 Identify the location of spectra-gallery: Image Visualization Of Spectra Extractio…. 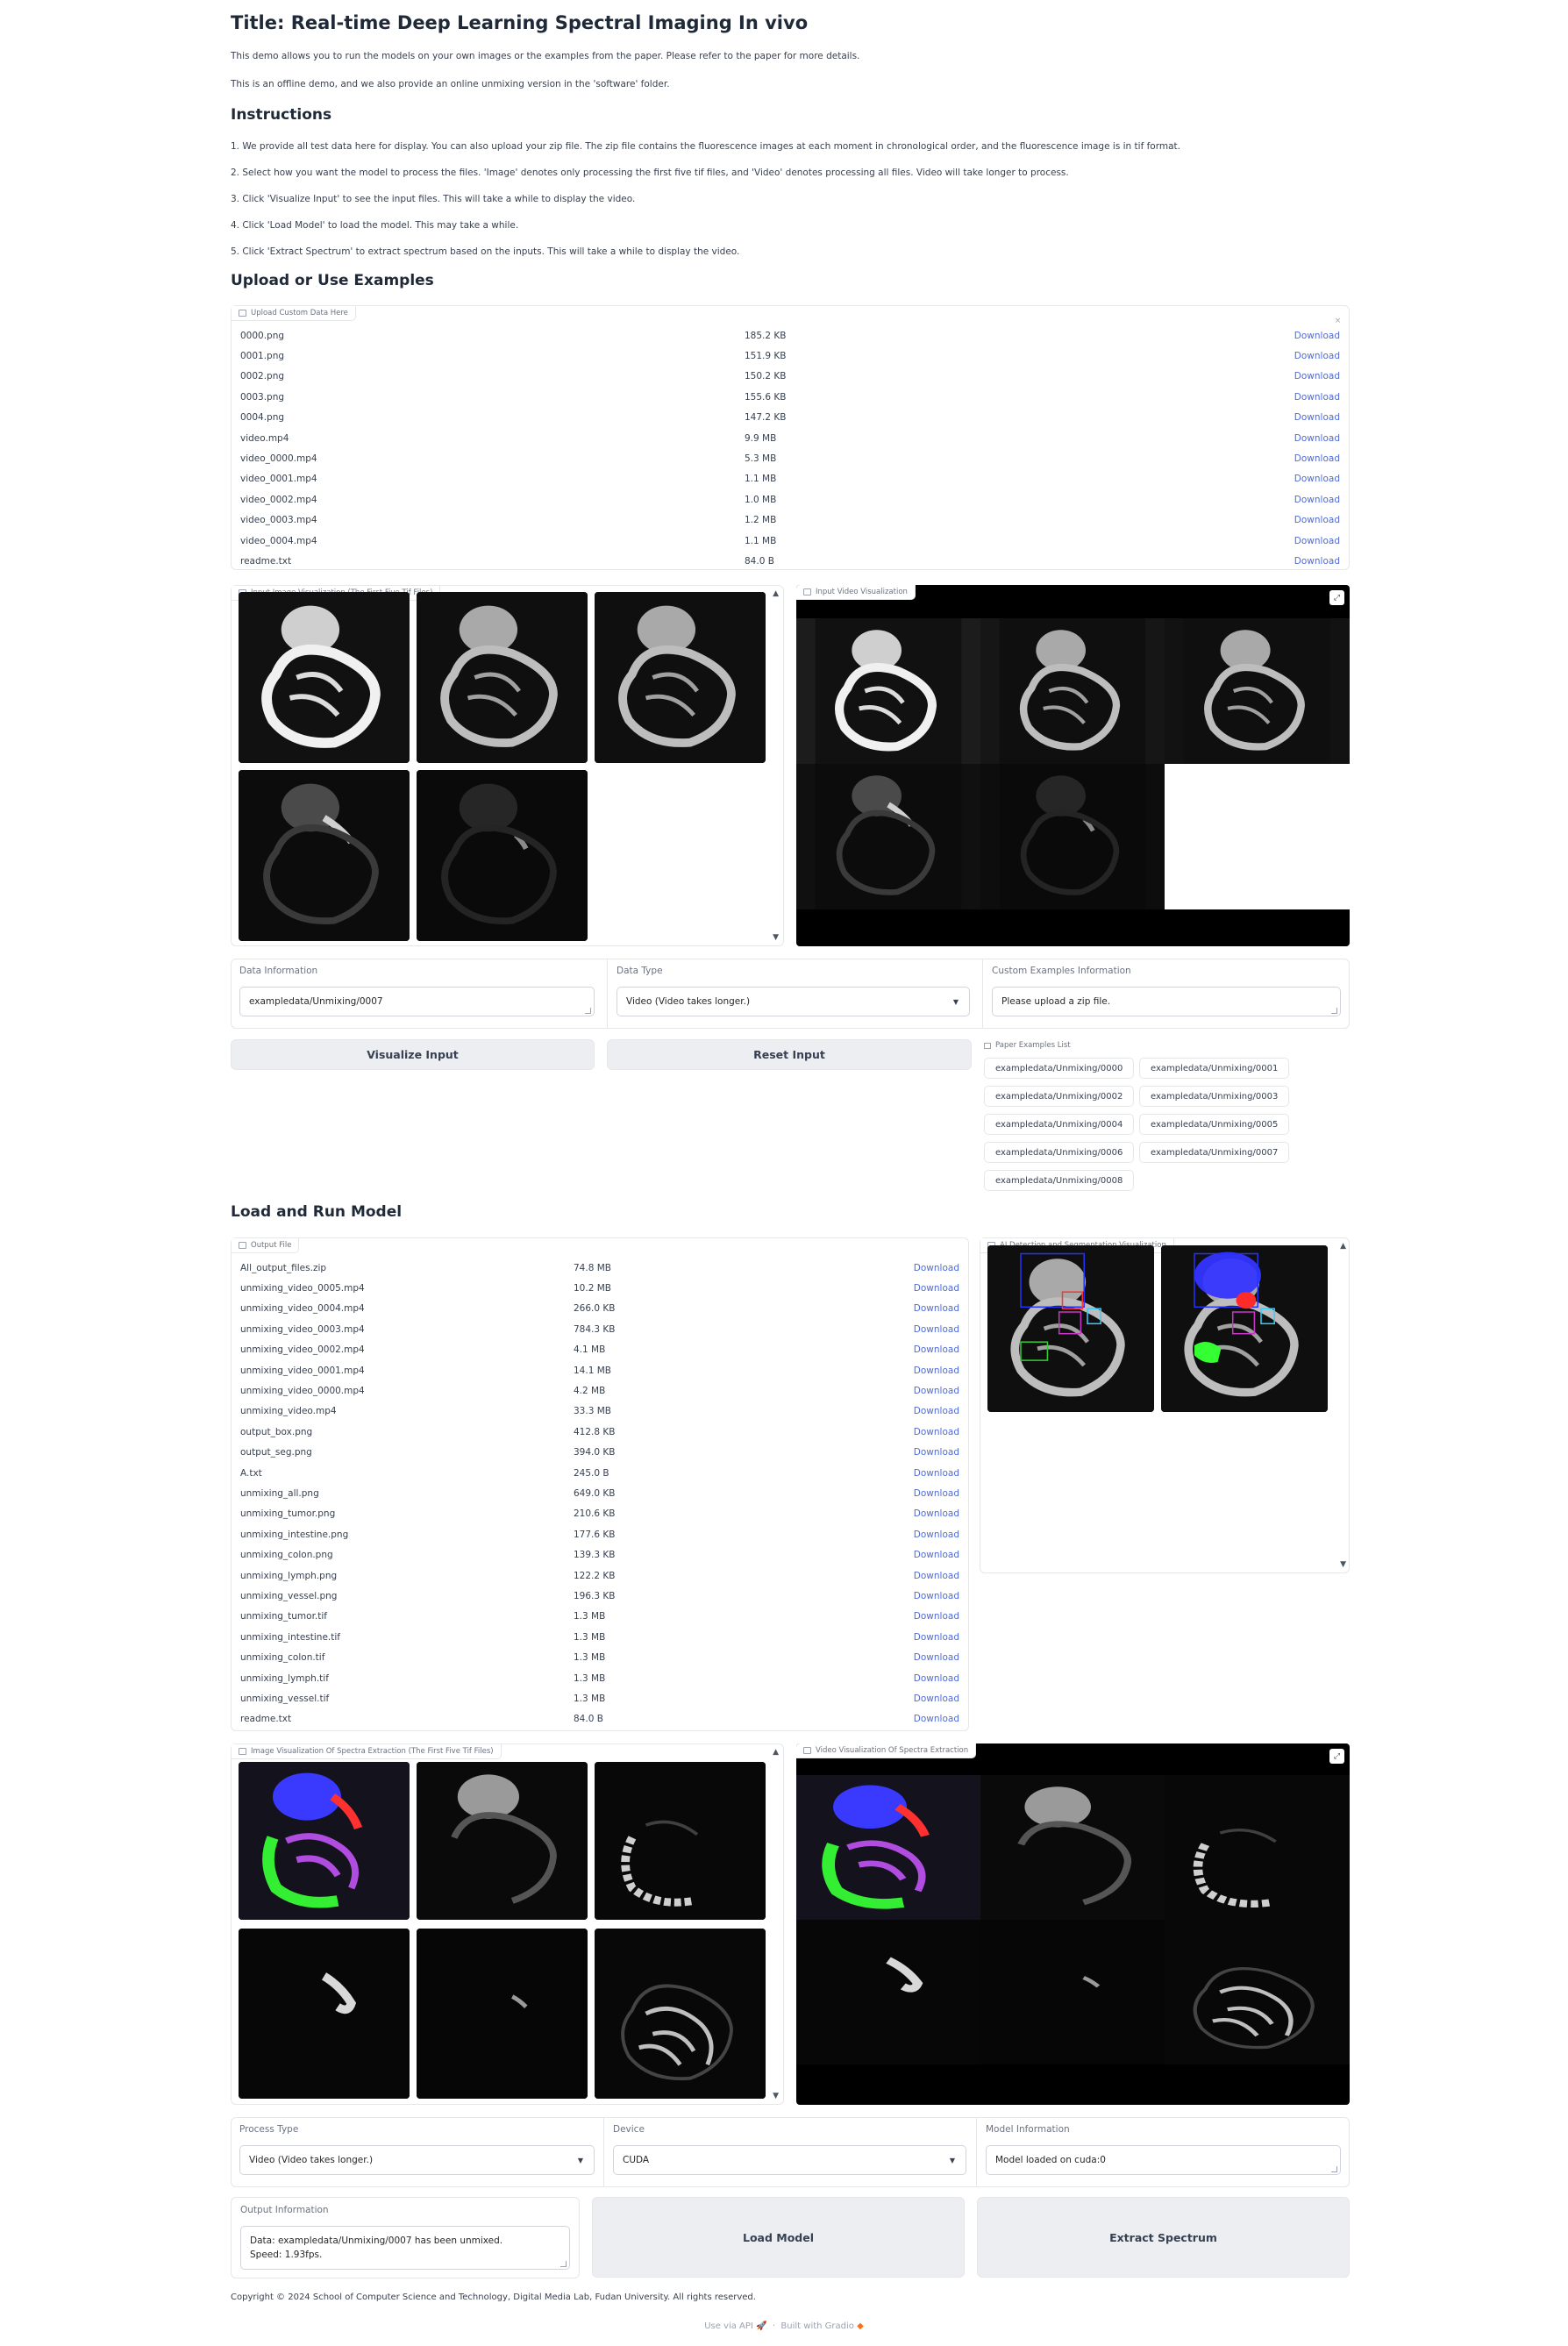
(508, 1924).